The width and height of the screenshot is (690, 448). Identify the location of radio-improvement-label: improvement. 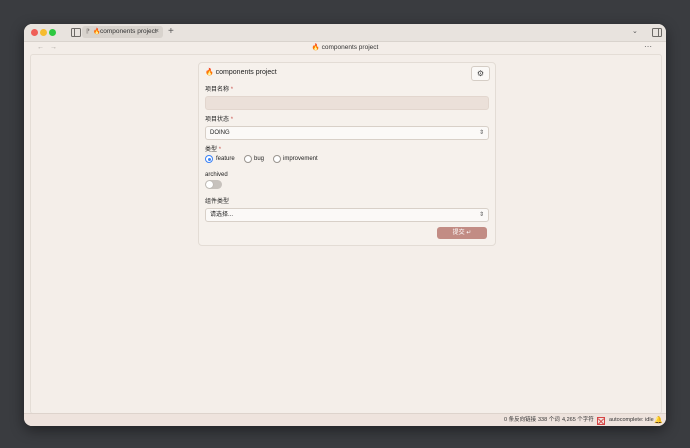
(300, 159).